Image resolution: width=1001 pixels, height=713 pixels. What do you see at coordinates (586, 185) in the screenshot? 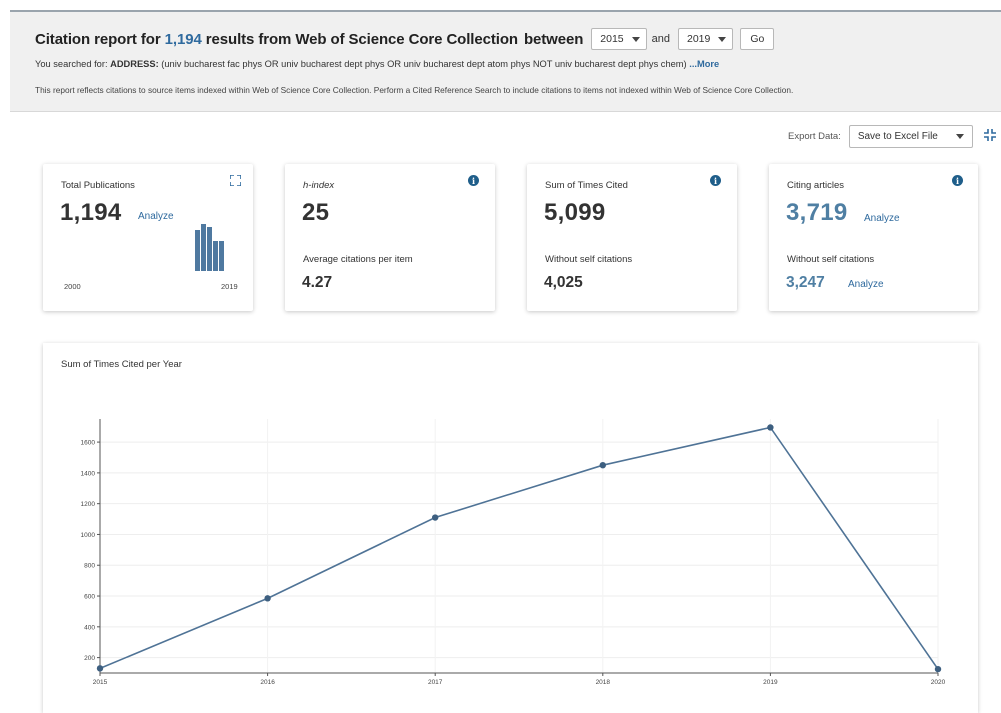
I see `card-label: Sum of Times Cited` at bounding box center [586, 185].